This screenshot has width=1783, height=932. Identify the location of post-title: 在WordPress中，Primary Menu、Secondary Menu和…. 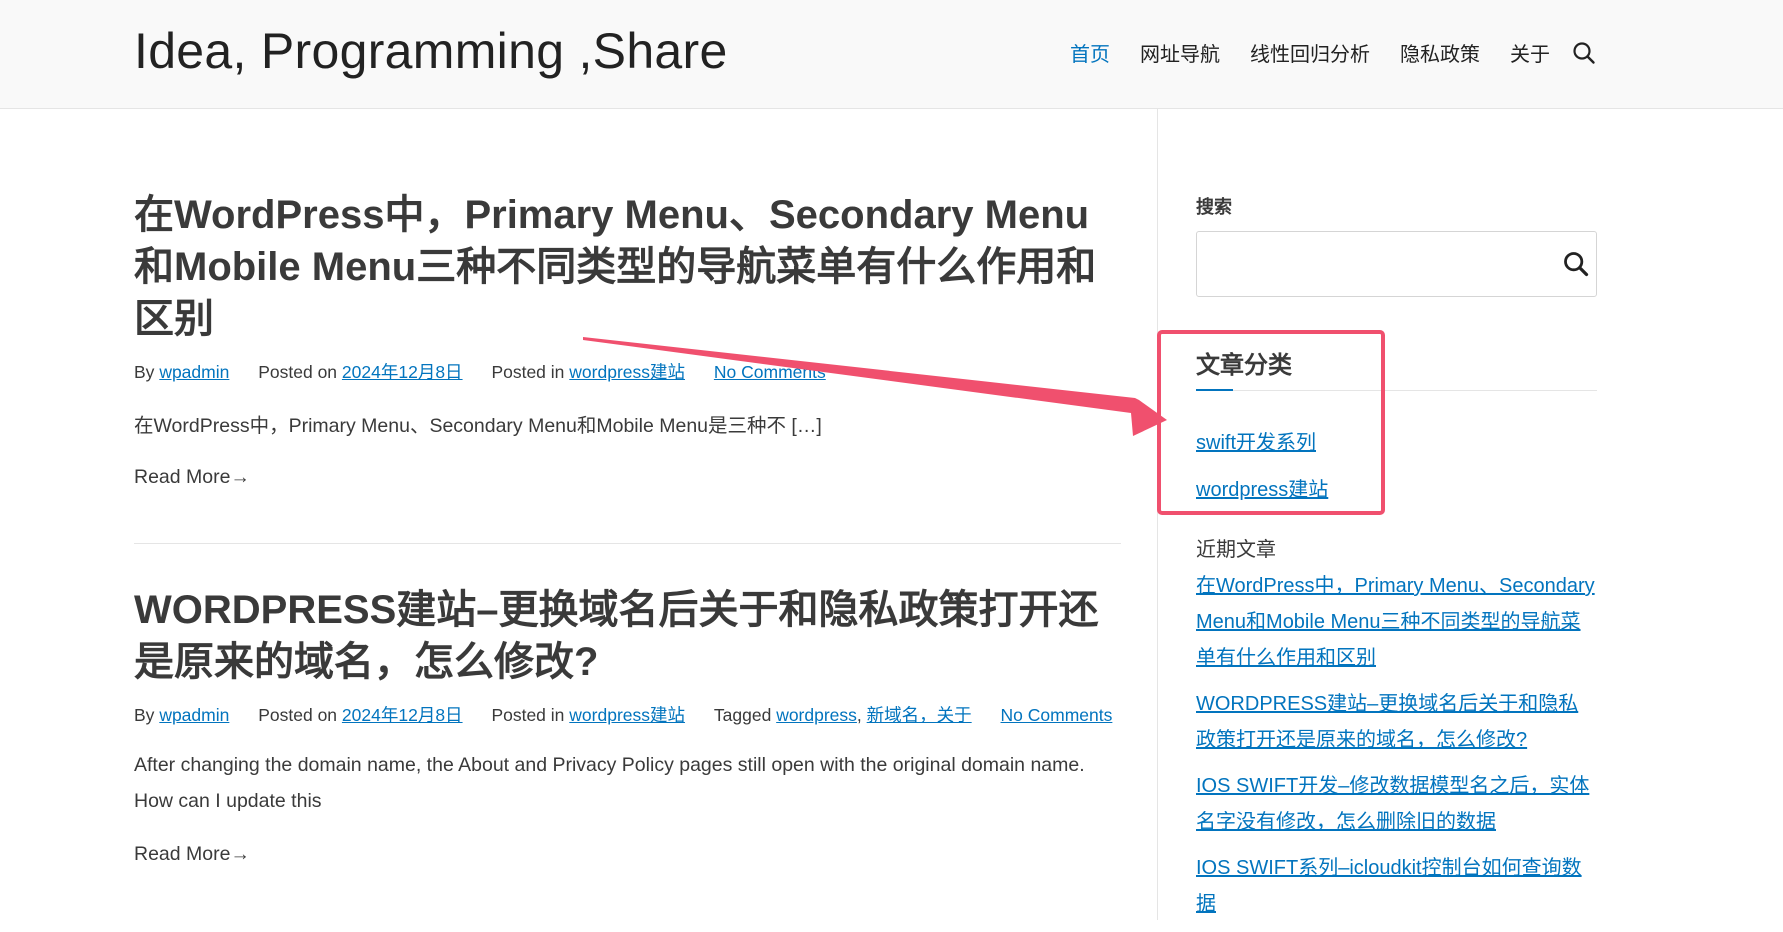
(627, 267).